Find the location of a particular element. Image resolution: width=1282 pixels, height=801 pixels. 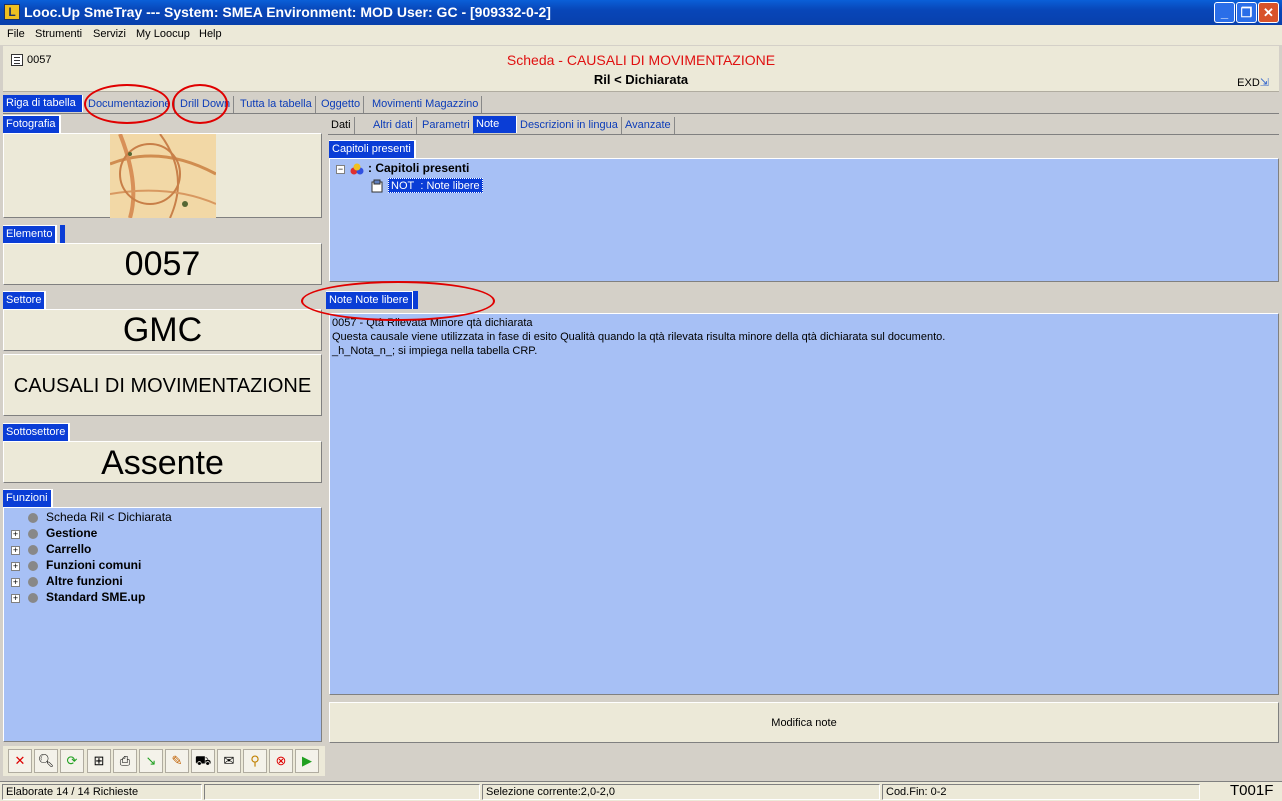

foto-panel is located at coordinates (162, 176).